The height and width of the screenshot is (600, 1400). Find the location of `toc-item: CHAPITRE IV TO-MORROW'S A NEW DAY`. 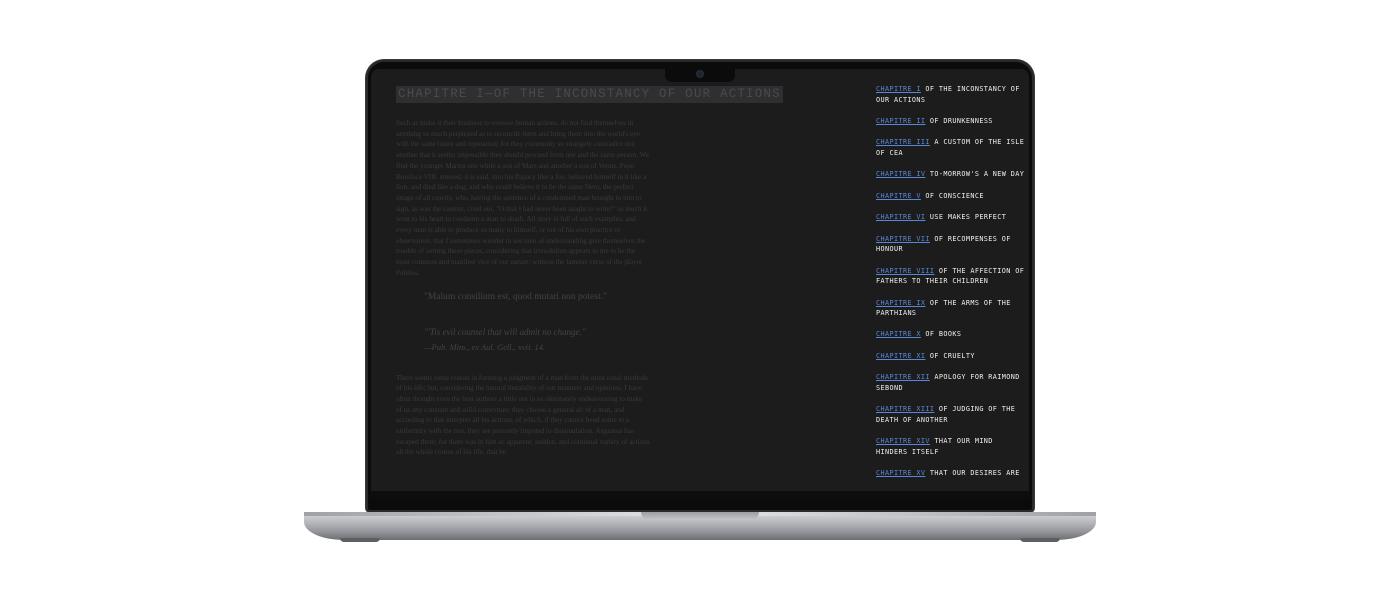

toc-item: CHAPITRE IV TO-MORROW'S A NEW DAY is located at coordinates (951, 174).